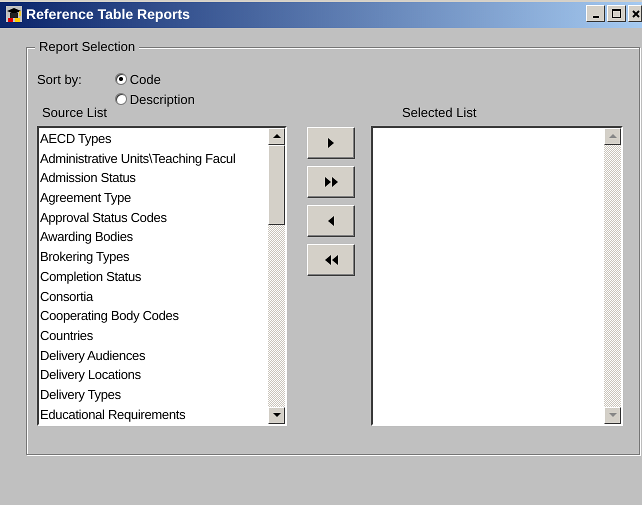  What do you see at coordinates (153, 218) in the screenshot?
I see `list-item: Approval Status Codes` at bounding box center [153, 218].